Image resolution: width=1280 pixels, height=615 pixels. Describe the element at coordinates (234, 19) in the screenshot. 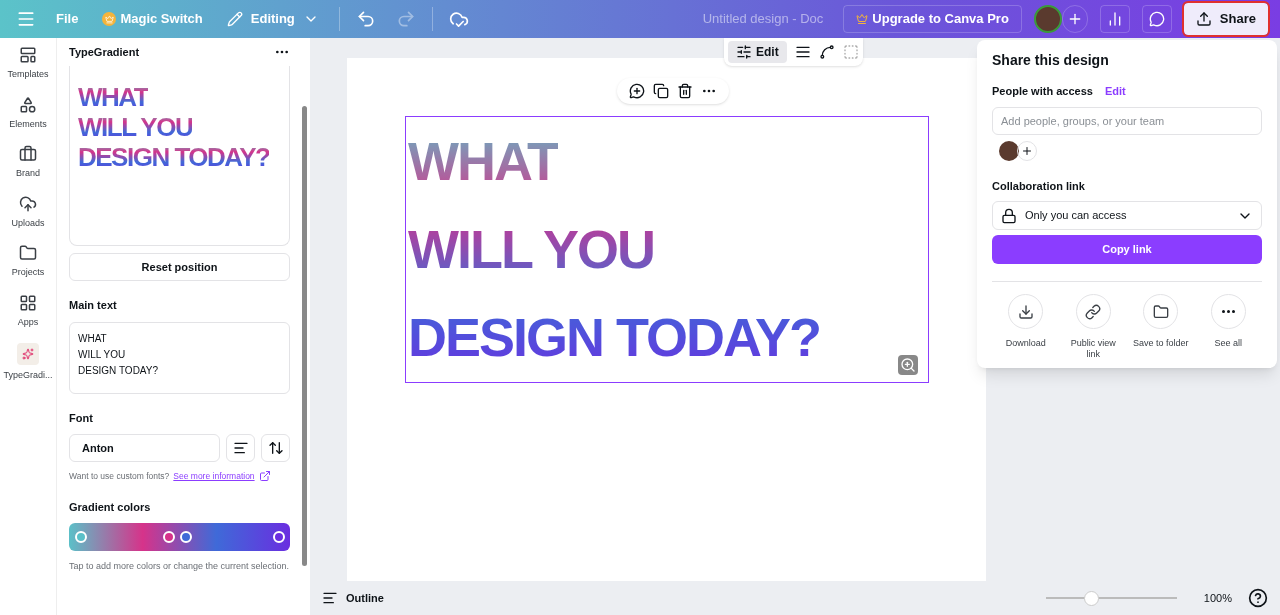

I see `pencil-icon` at that location.